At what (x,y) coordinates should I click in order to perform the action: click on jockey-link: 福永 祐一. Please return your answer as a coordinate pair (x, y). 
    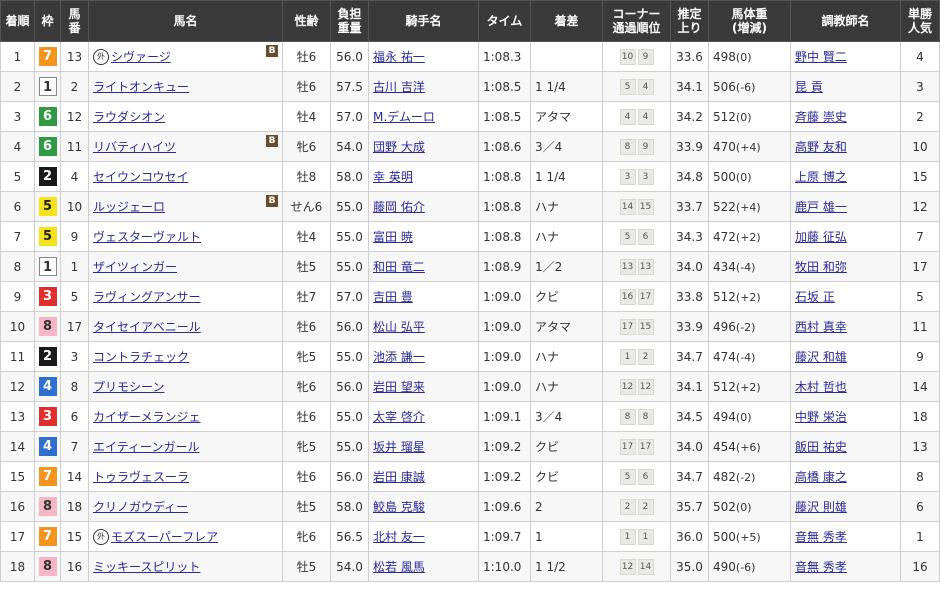
    Looking at the image, I should click on (399, 57).